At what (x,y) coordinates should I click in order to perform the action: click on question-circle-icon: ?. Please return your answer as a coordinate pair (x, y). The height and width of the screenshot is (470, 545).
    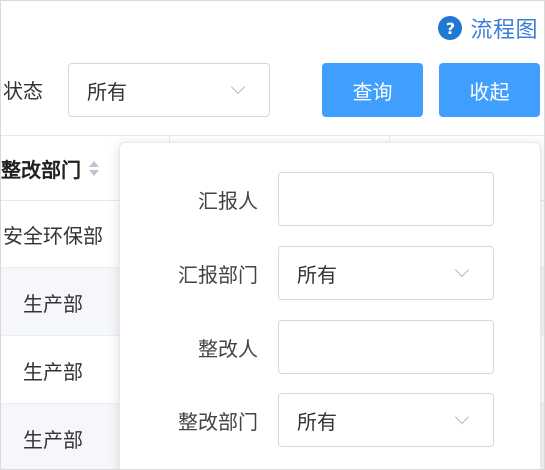
    Looking at the image, I should click on (450, 28).